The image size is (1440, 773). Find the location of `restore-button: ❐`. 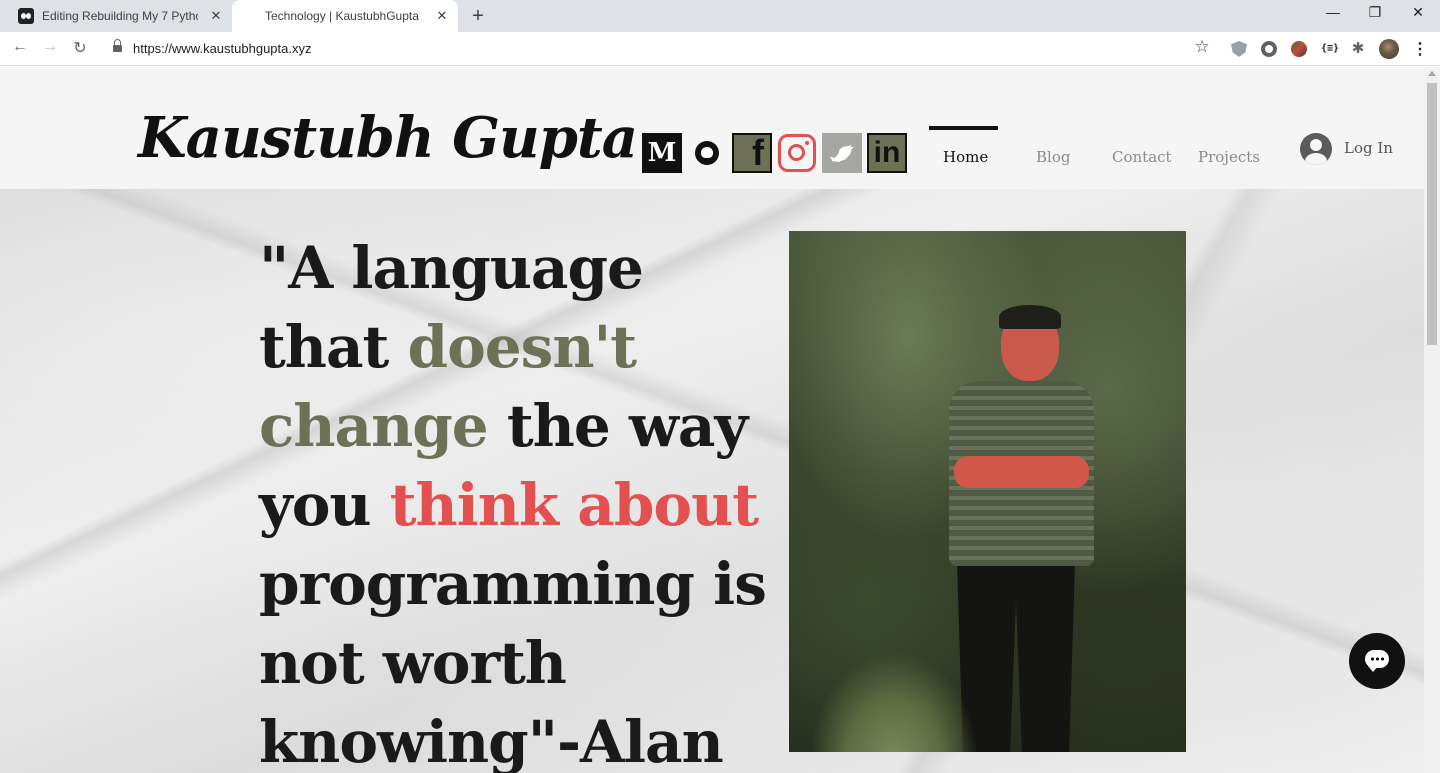

restore-button: ❐ is located at coordinates (1375, 12).